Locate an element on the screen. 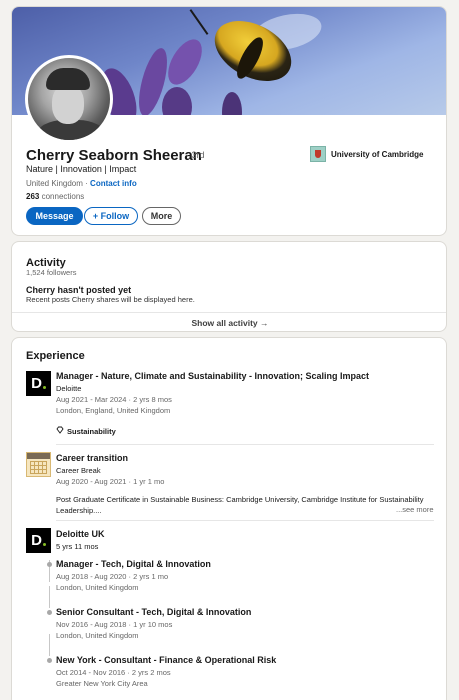 The width and height of the screenshot is (459, 700). calendar-icon is located at coordinates (38, 464).